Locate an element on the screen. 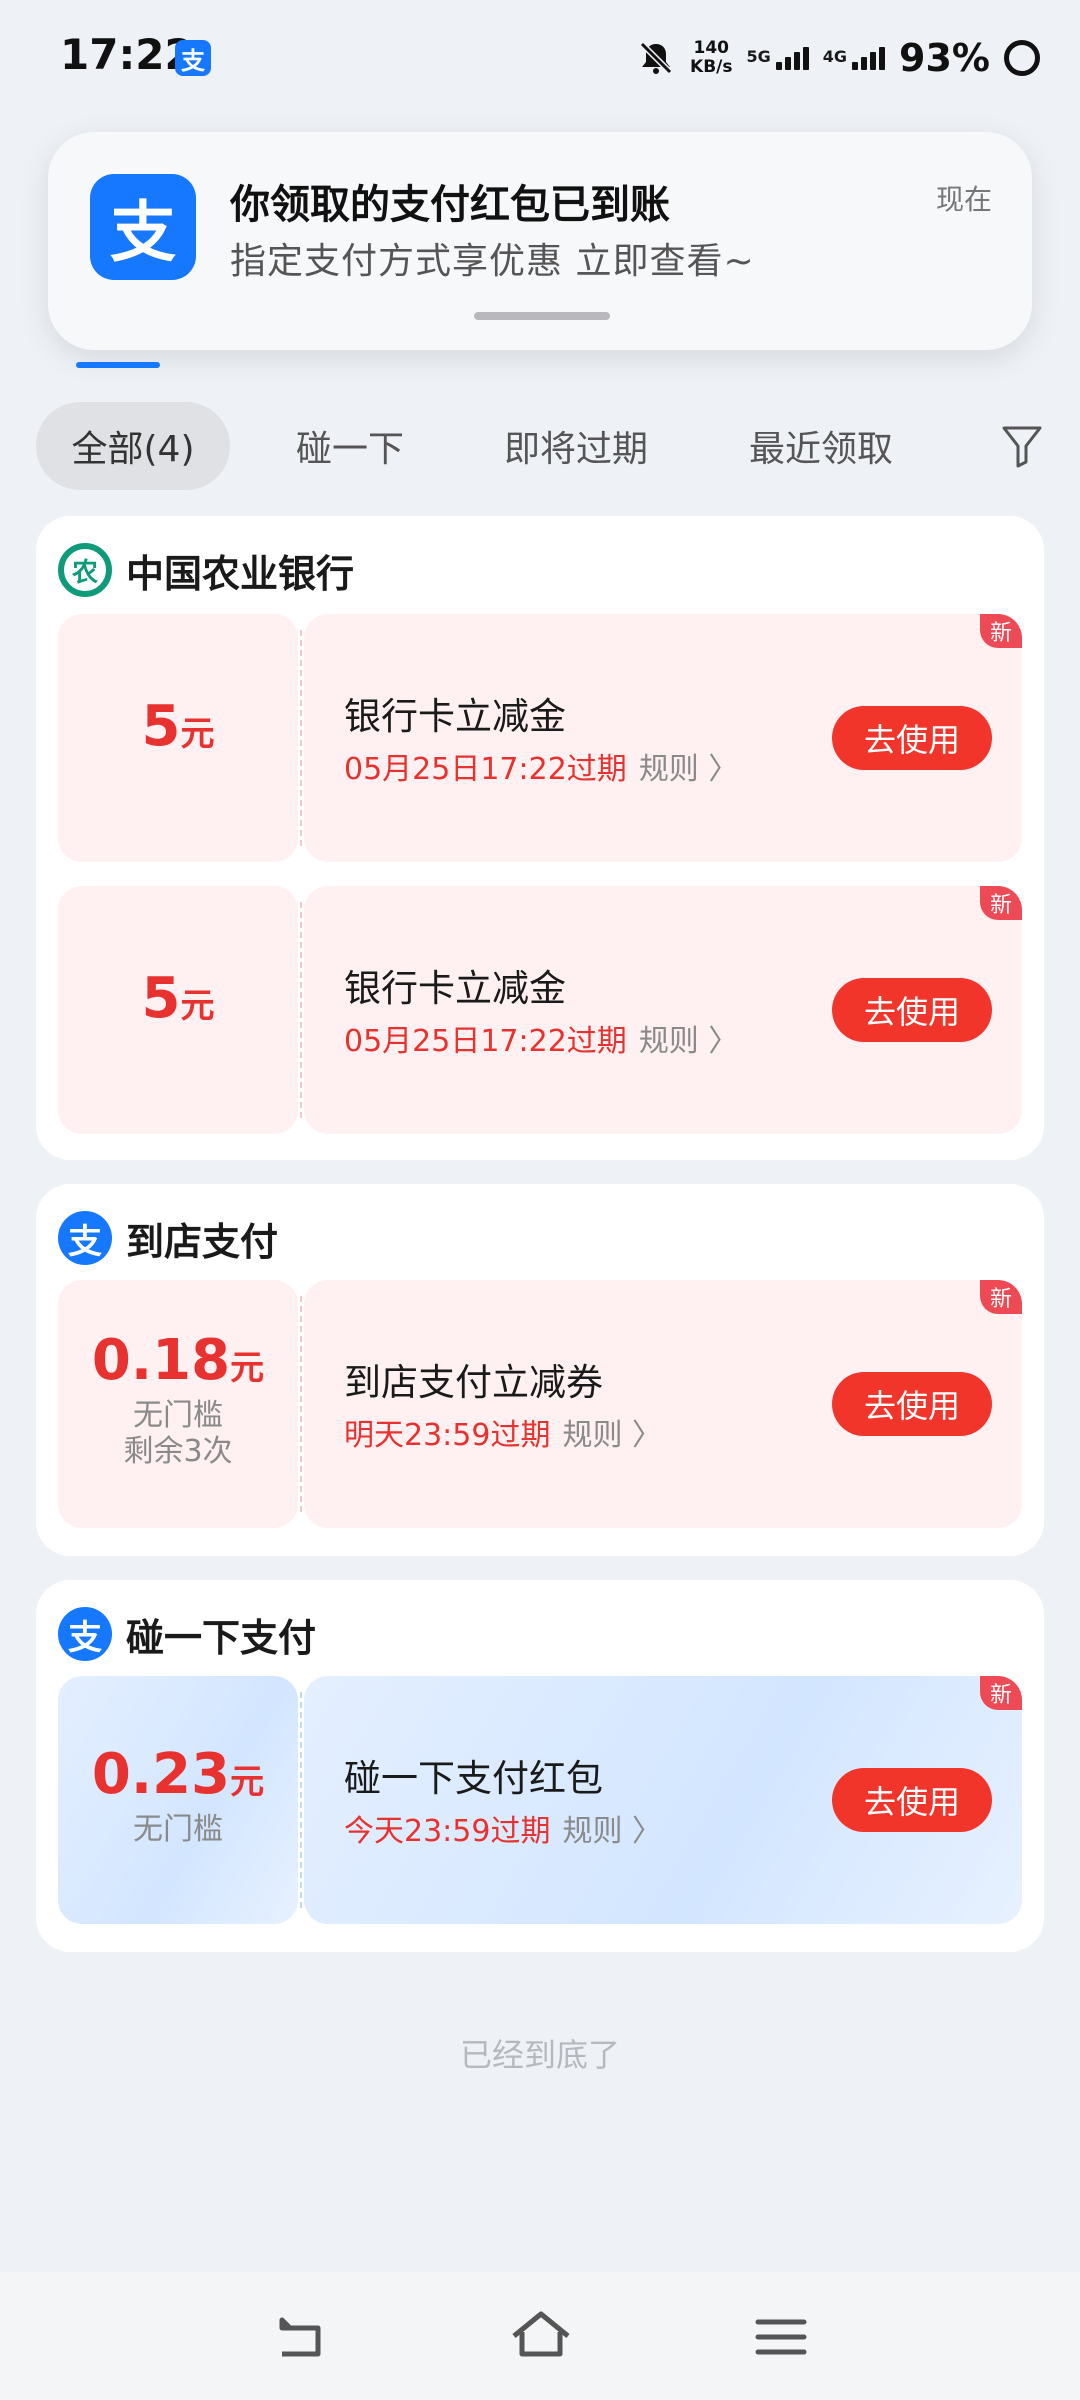 The width and height of the screenshot is (1080, 2400). status-bar: 17:22 支 140 KB/s 5G 4G 93% is located at coordinates (540, 58).